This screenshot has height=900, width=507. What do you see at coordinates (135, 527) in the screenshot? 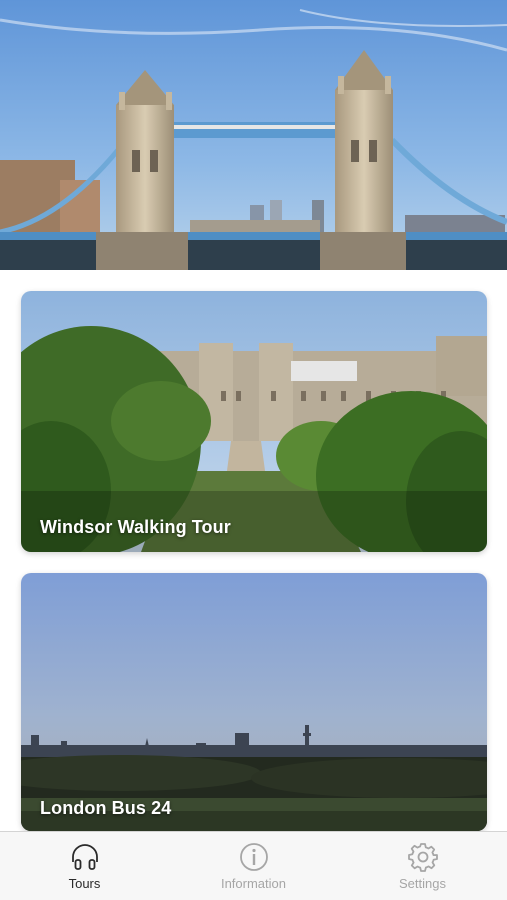
I see `tour-card-title: Windsor Walking Tour` at bounding box center [135, 527].